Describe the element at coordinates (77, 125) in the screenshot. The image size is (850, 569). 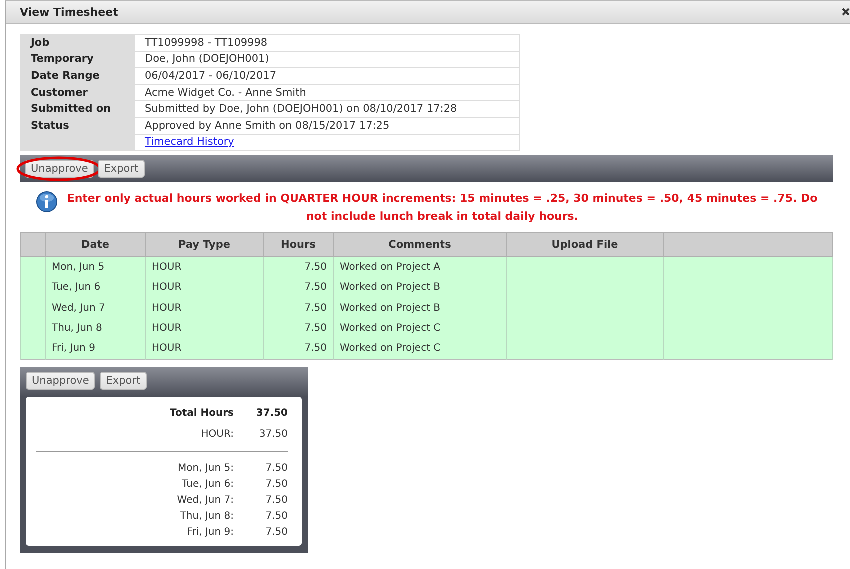
I see `field-label: Status` at that location.